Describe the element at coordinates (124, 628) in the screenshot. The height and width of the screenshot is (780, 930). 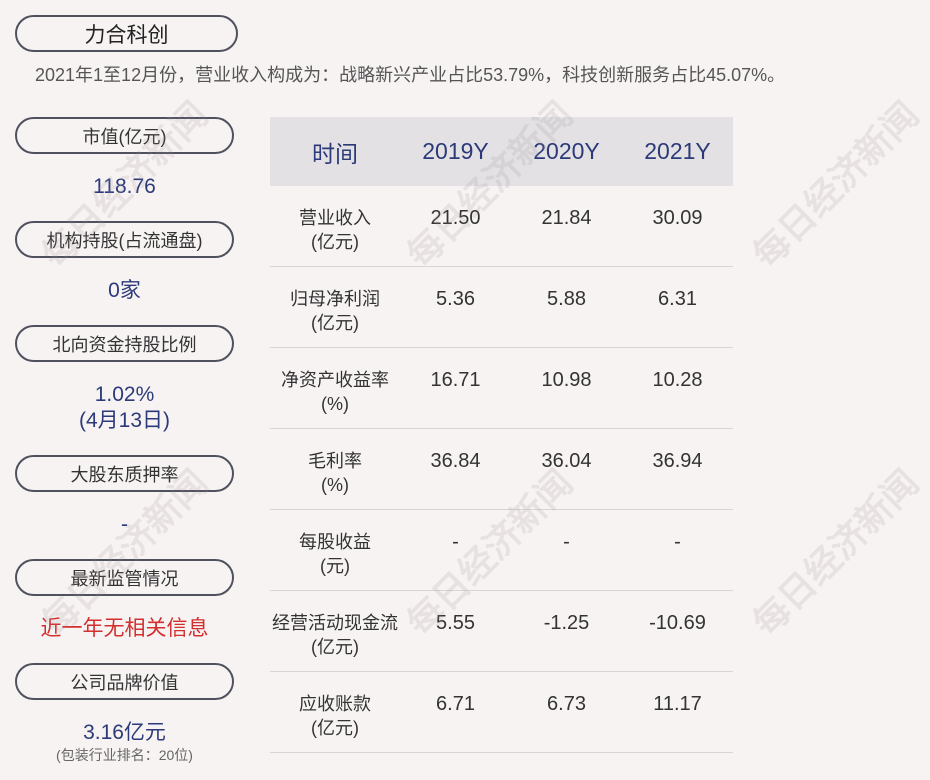
I see `regulatory-status-value: 近一年无相关信息` at that location.